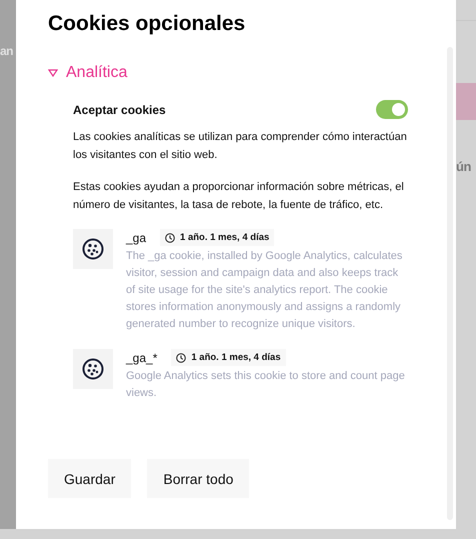 The height and width of the screenshot is (539, 476). Describe the element at coordinates (142, 357) in the screenshot. I see `cookie-name: _ga_*` at that location.